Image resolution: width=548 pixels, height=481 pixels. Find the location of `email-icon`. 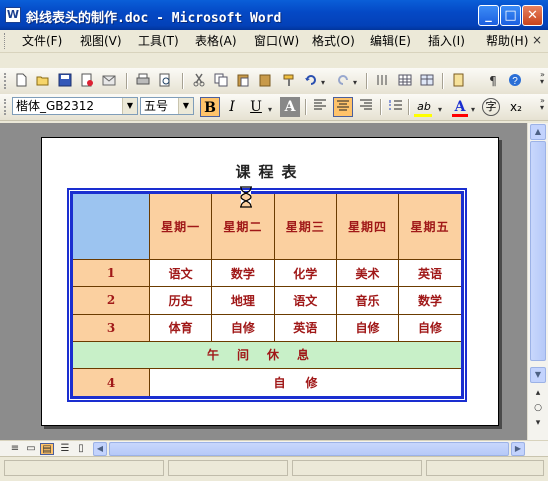

email-icon is located at coordinates (109, 81).